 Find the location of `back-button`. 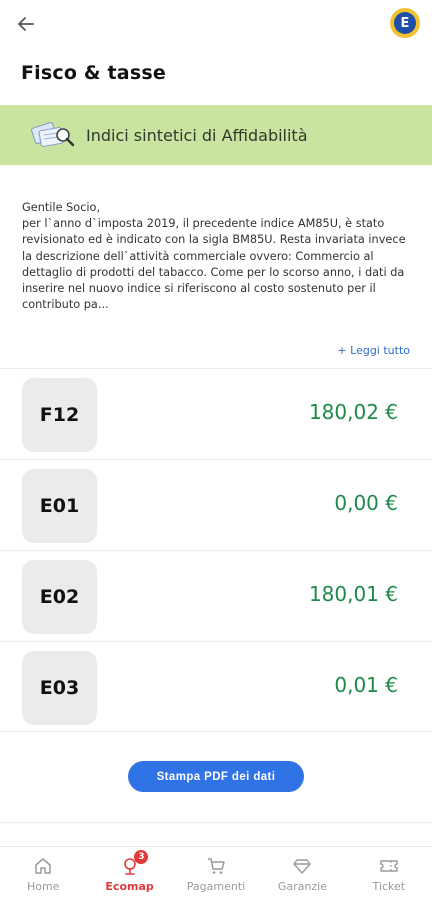

back-button is located at coordinates (26, 24).